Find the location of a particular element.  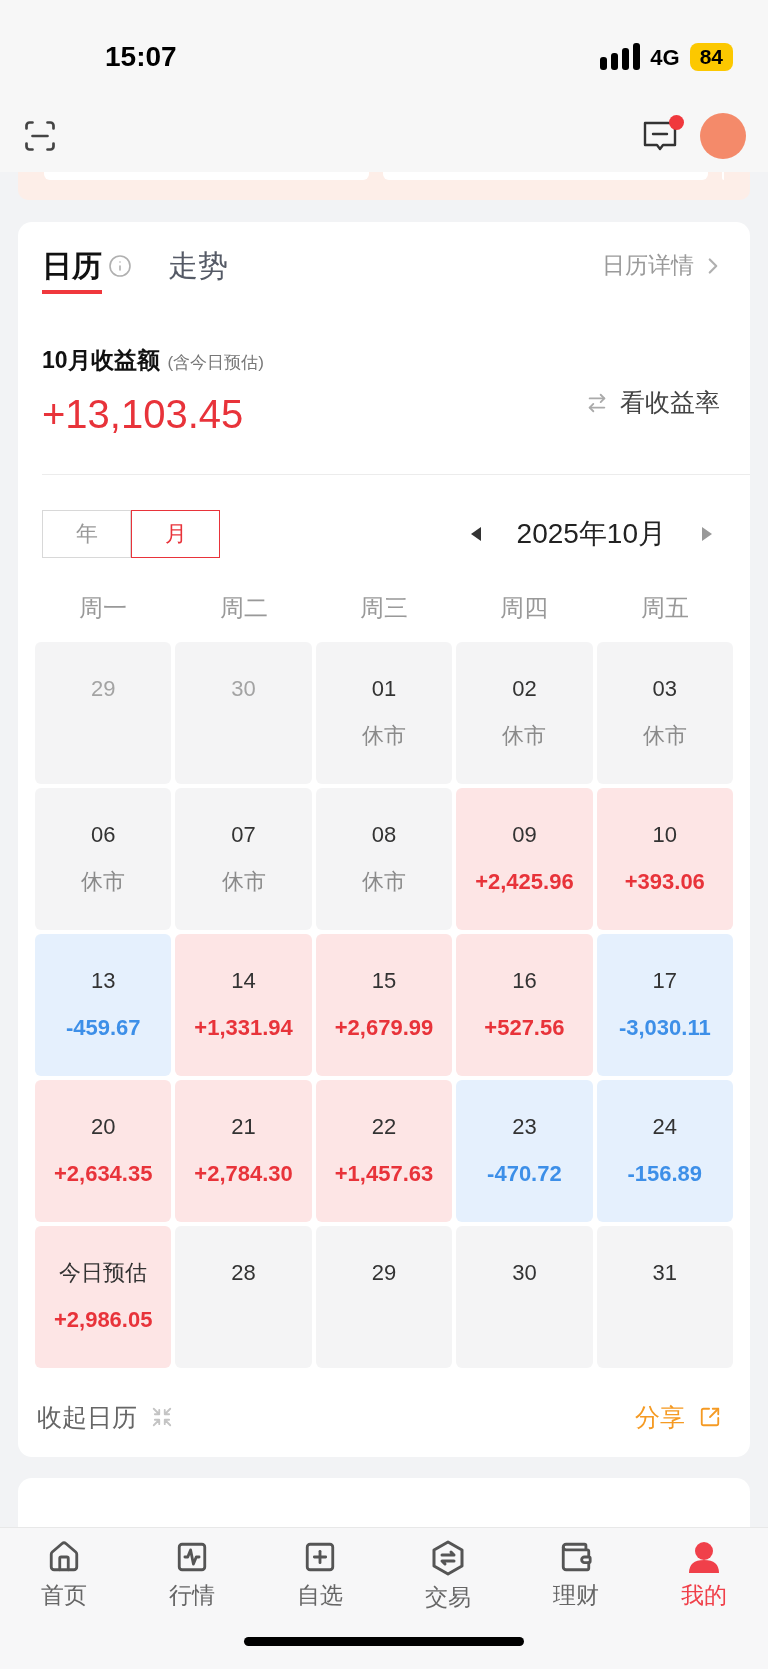

day-cell: 31 is located at coordinates (664, 1296).